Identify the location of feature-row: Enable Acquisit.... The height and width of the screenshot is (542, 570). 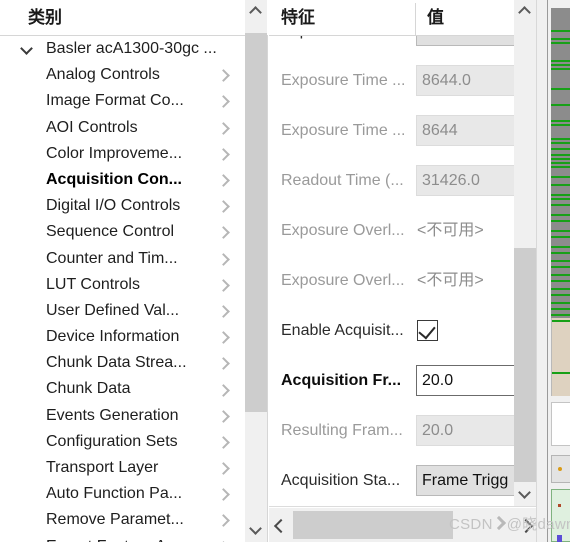
(391, 331).